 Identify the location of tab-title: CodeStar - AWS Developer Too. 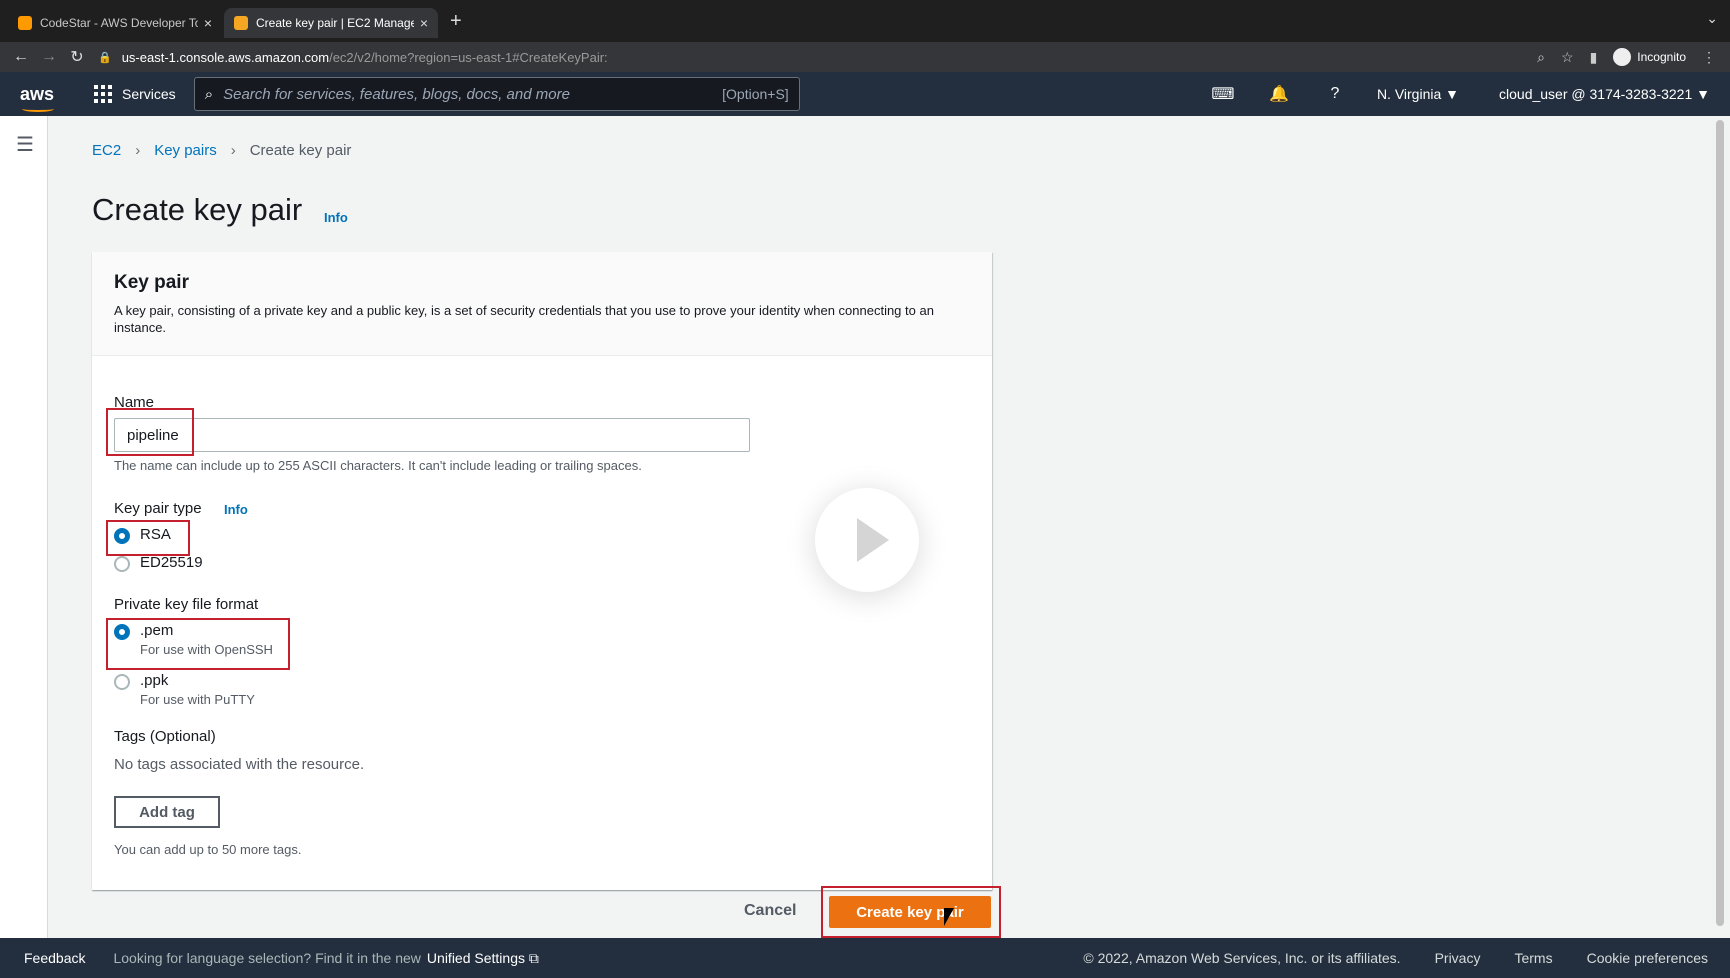
(119, 23).